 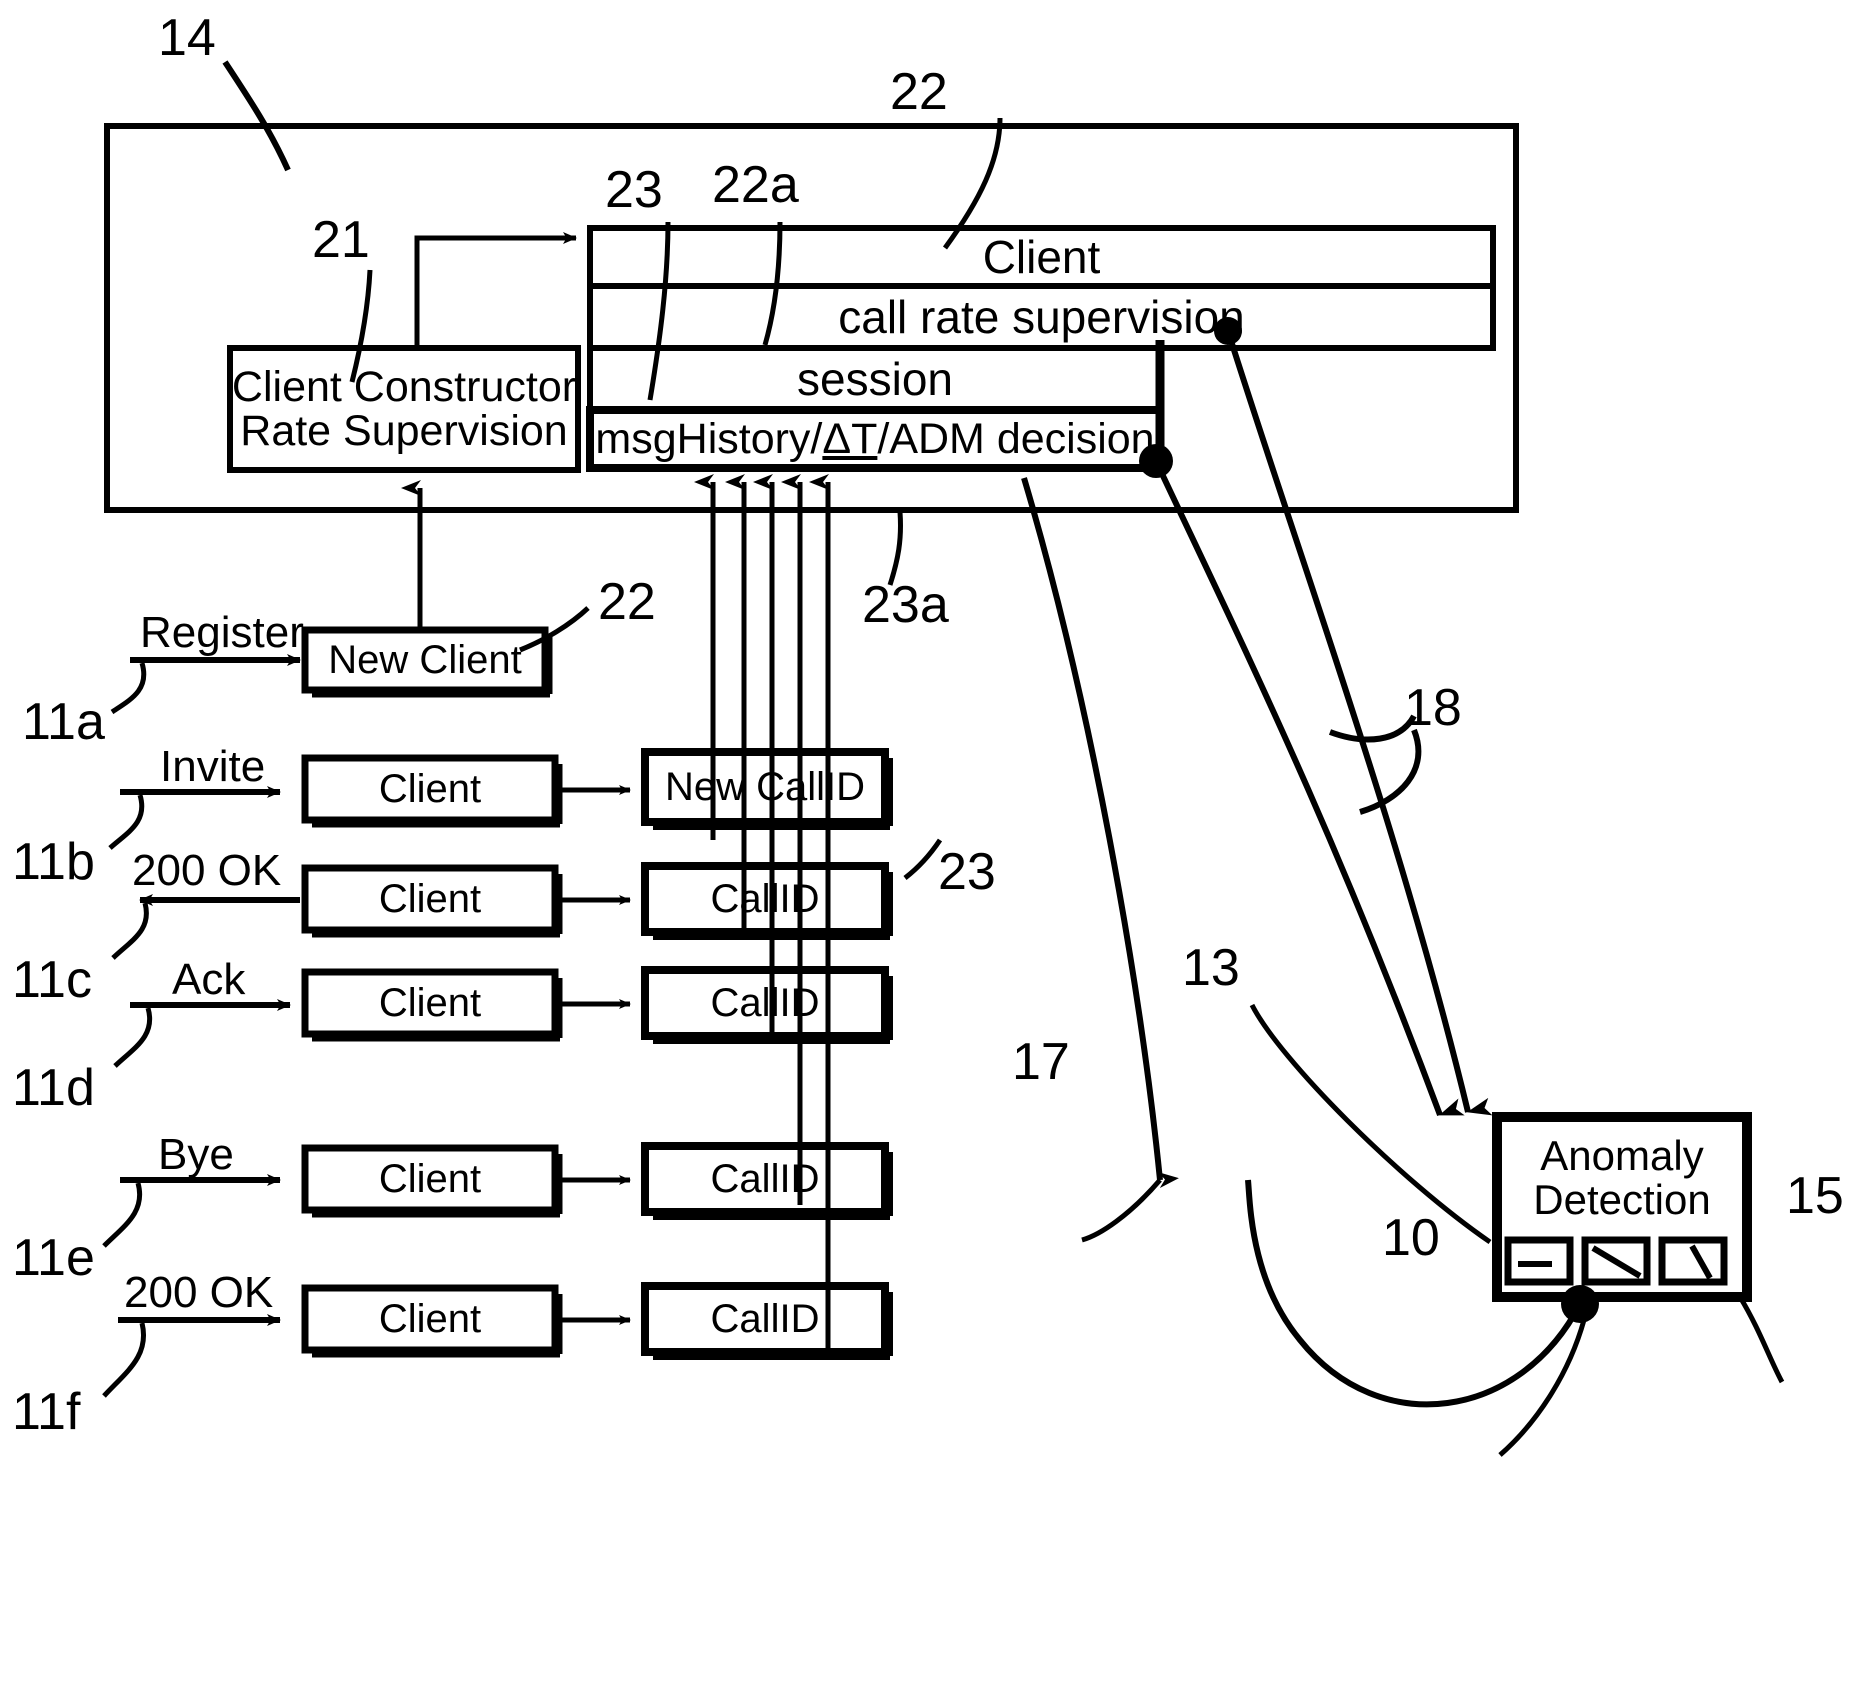 I want to click on message-label-200ok-2: 200 OK, so click(x=199, y=1292).